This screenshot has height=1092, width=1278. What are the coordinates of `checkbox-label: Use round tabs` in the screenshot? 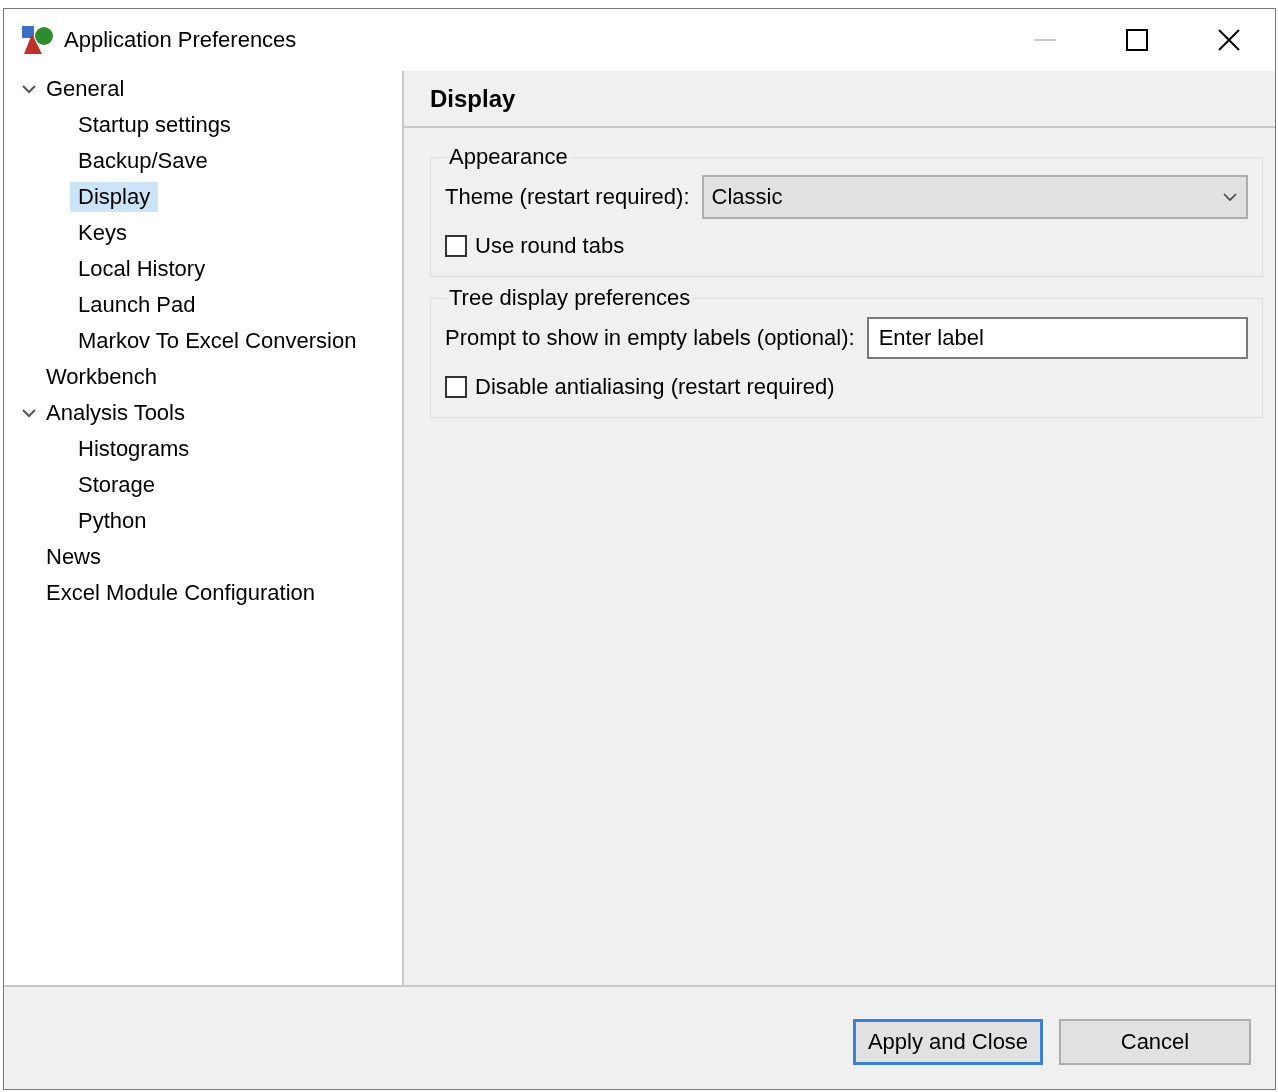 It's located at (550, 246).